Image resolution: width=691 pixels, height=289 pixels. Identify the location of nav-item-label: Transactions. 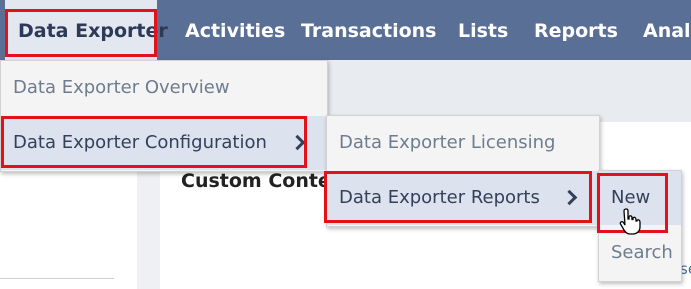
(369, 31).